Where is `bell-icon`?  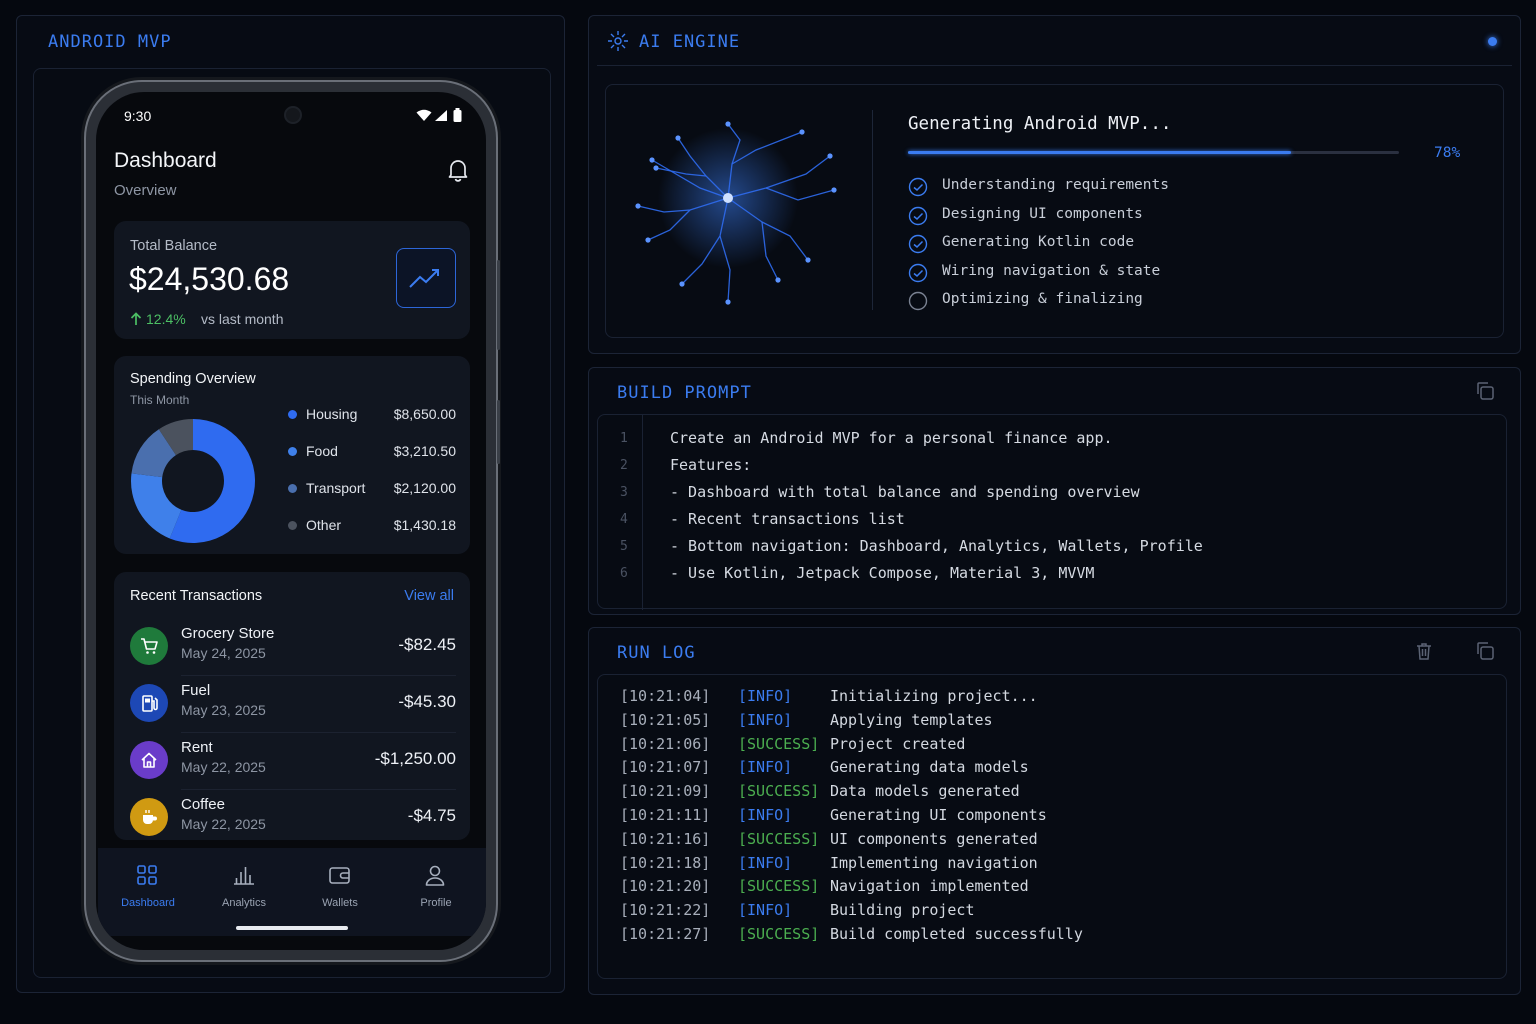 bell-icon is located at coordinates (458, 170).